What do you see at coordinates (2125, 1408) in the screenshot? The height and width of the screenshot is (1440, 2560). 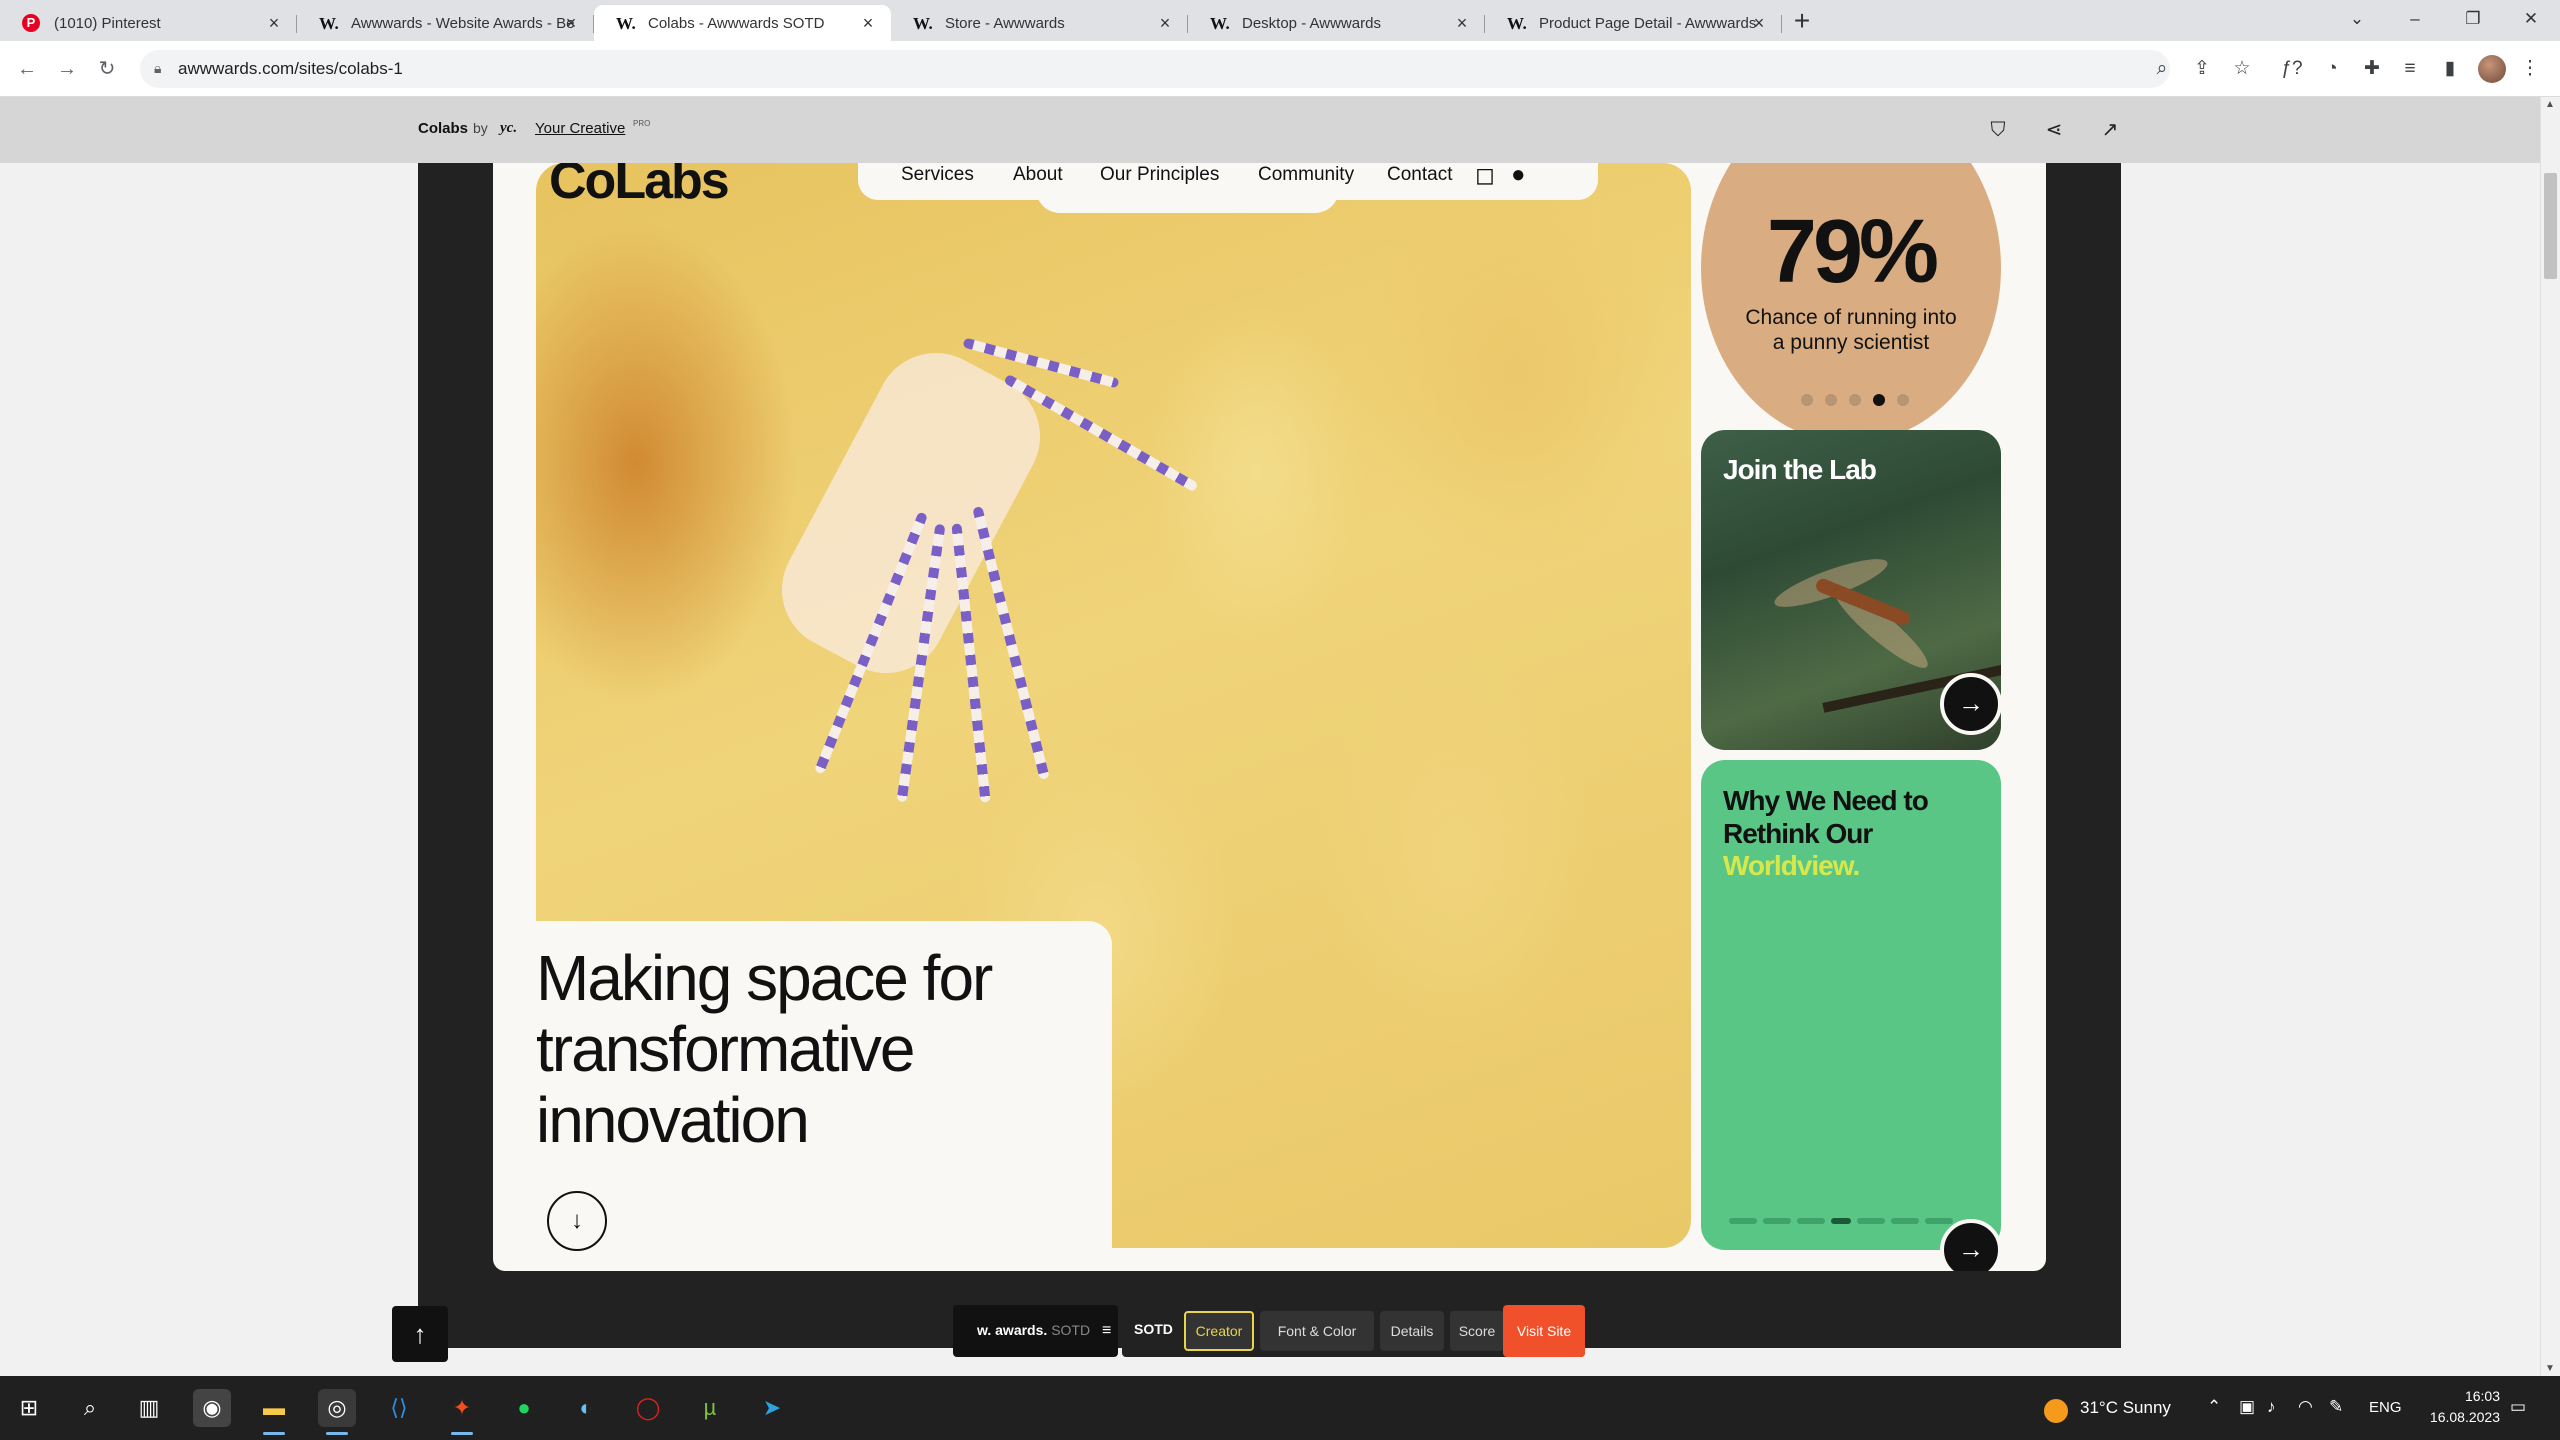 I see `weather-text: 31°C Sunny` at bounding box center [2125, 1408].